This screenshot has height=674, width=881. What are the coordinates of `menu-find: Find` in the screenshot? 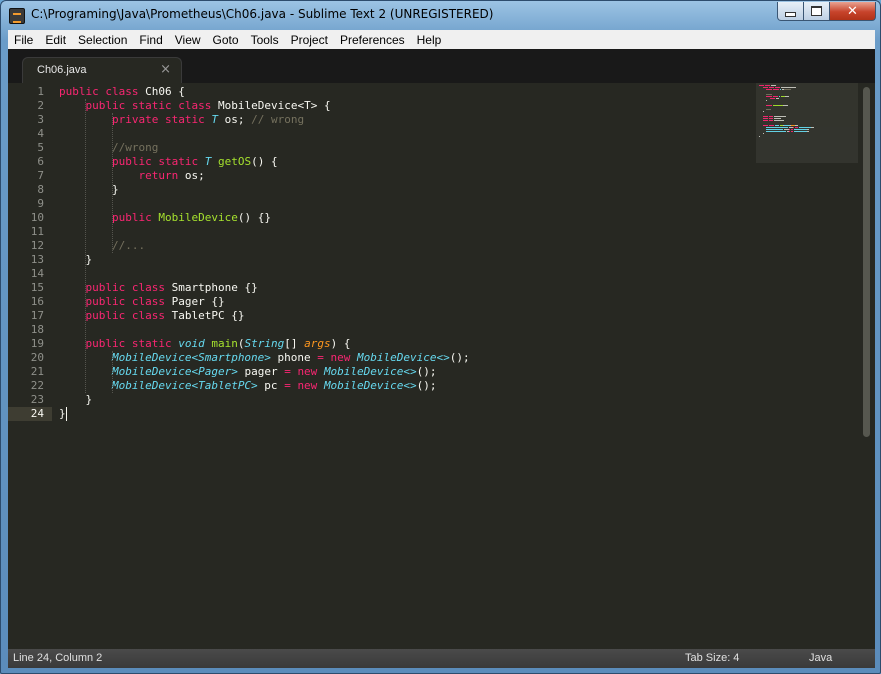 It's located at (150, 40).